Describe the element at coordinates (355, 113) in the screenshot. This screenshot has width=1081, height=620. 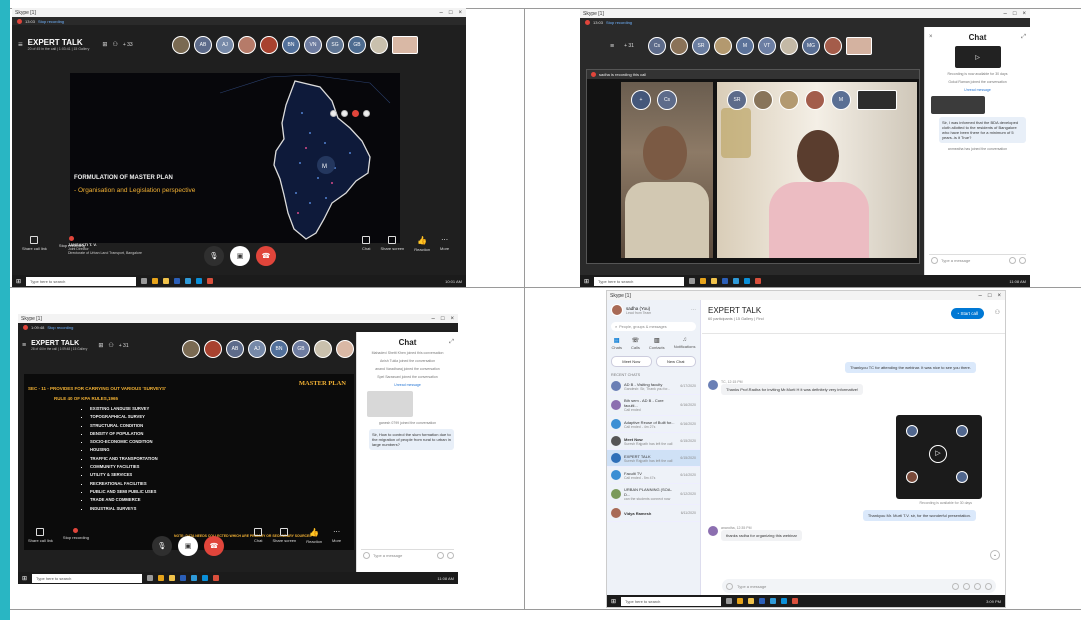
I see `hangup-mini-icon` at that location.